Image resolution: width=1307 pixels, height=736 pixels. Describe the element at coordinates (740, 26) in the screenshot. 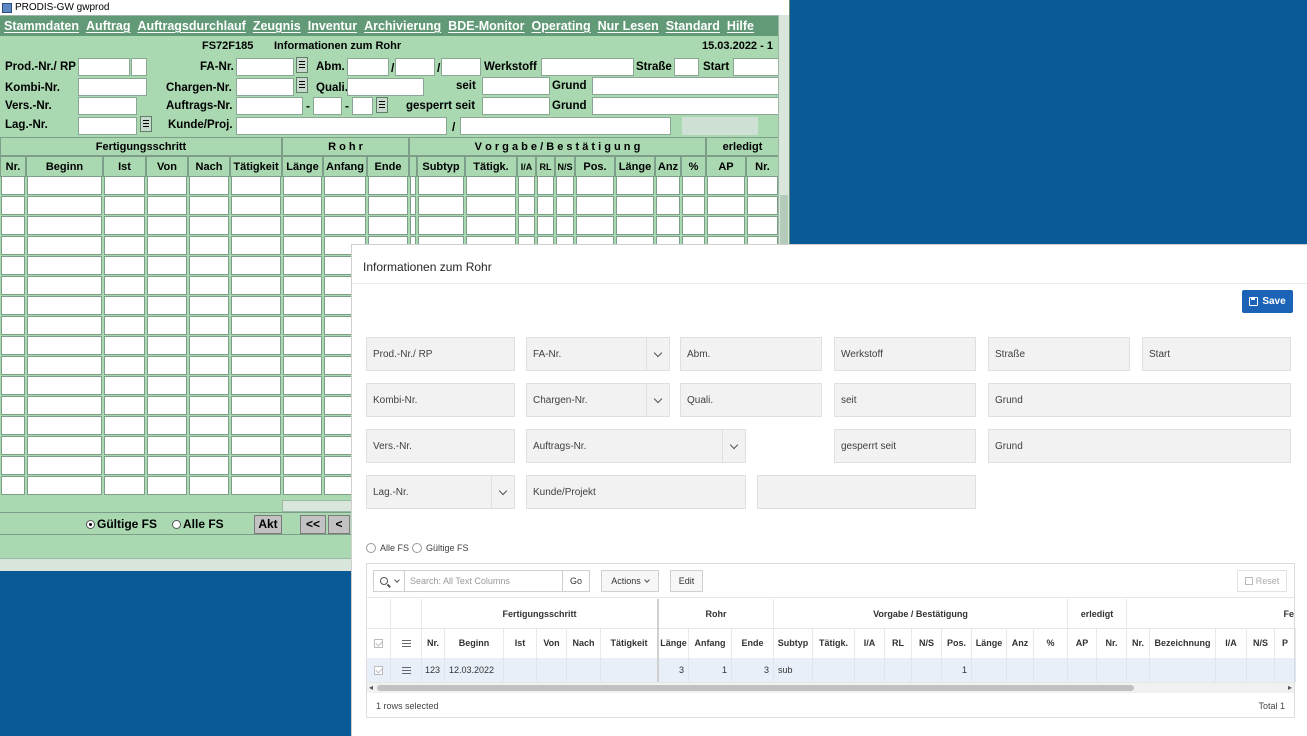

I see `menu-item-hilfe: Hilfe` at that location.